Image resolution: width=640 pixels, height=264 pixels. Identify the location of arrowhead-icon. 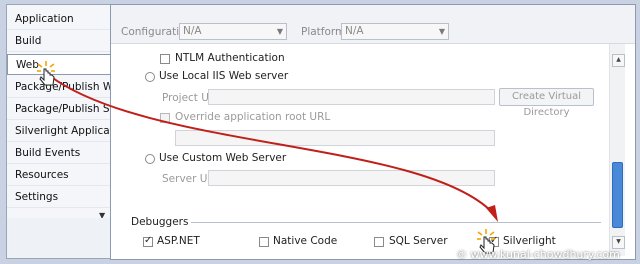
(492, 213).